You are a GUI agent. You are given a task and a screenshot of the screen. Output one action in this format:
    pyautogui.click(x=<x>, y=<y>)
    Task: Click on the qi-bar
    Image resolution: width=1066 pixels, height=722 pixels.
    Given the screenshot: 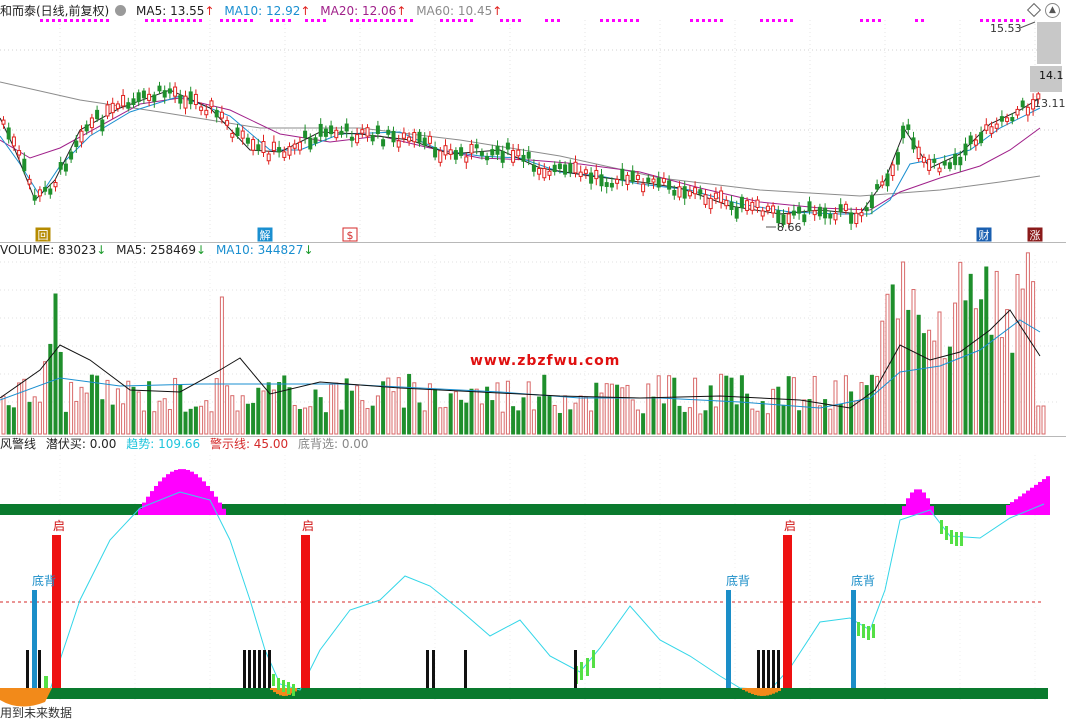 What is the action you would take?
    pyautogui.click(x=305, y=611)
    